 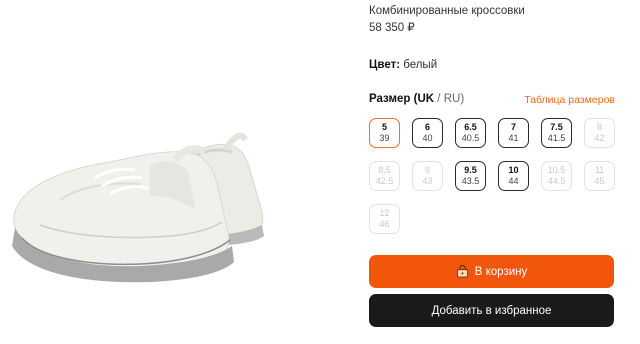 I want to click on size-ru-value: 46, so click(x=384, y=224).